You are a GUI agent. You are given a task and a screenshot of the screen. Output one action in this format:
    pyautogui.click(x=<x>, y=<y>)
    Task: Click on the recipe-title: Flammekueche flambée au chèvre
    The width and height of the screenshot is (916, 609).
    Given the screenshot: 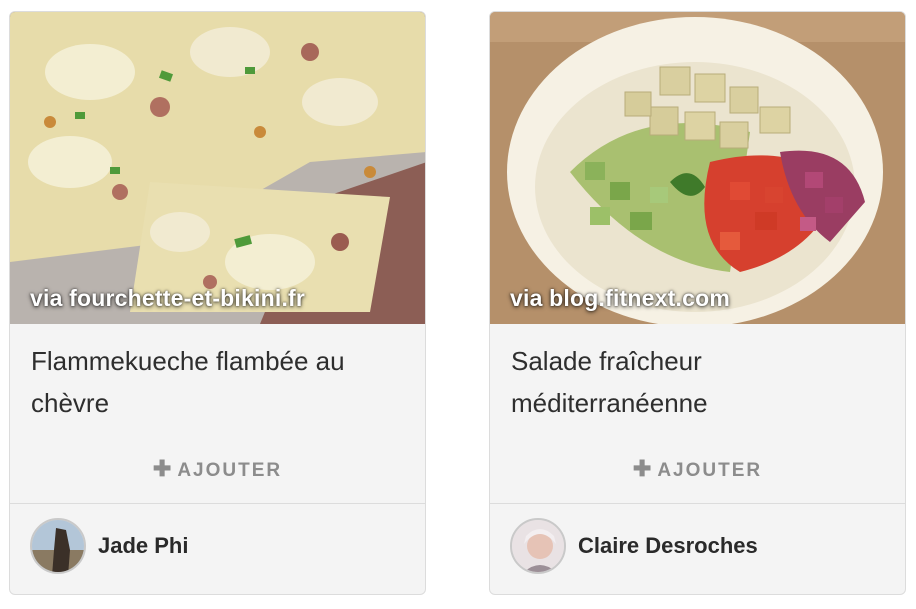 What is the action you would take?
    pyautogui.click(x=216, y=382)
    